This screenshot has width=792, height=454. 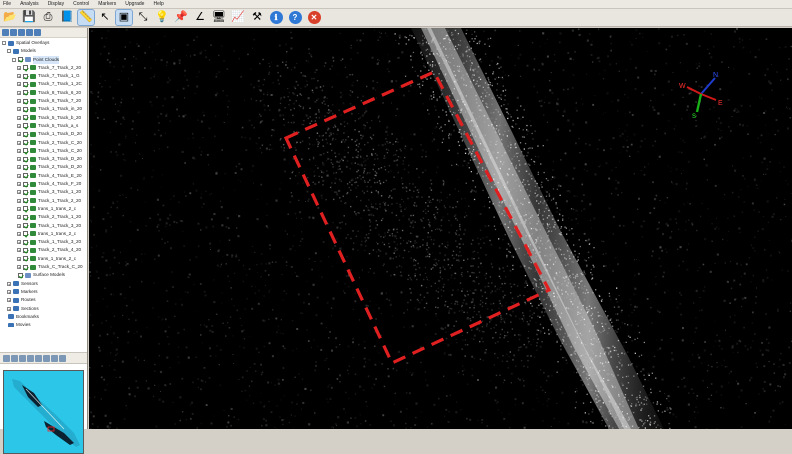 I want to click on tree-row: +Routes, so click(x=43, y=300).